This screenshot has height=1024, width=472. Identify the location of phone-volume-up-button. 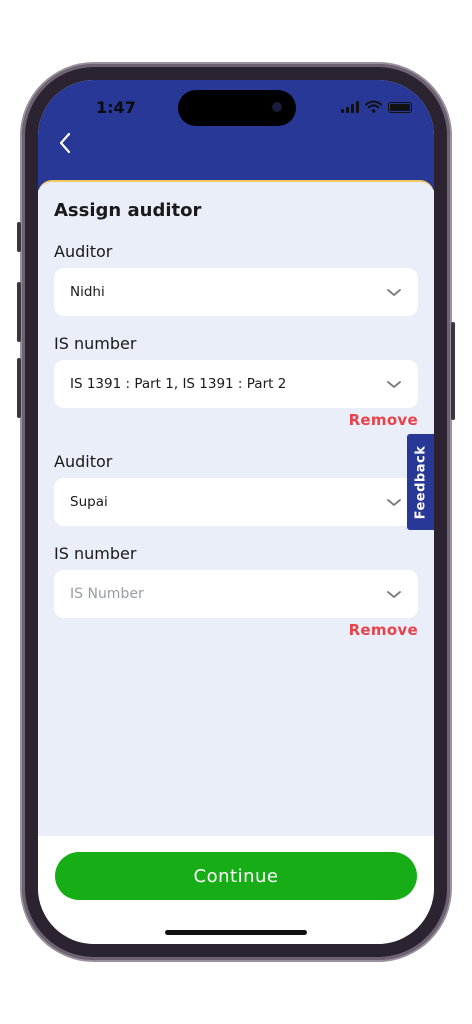
(19, 312).